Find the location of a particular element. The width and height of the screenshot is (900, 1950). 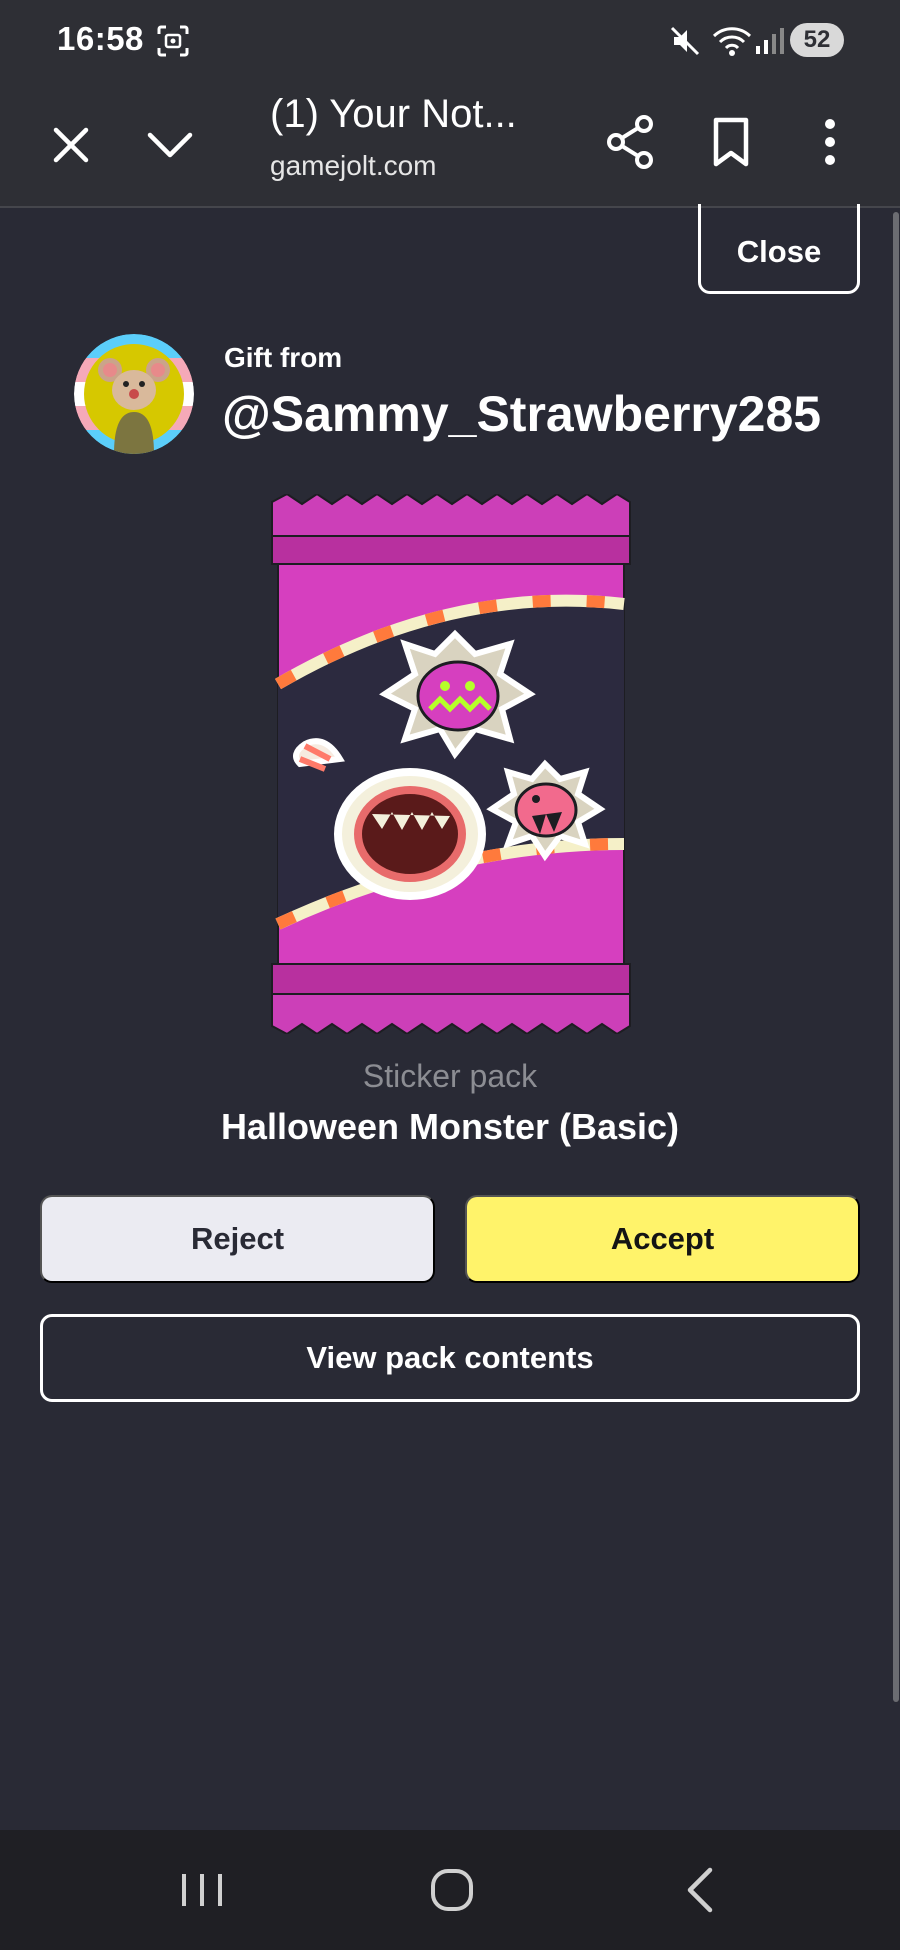

close-tab-button is located at coordinates (71, 145).